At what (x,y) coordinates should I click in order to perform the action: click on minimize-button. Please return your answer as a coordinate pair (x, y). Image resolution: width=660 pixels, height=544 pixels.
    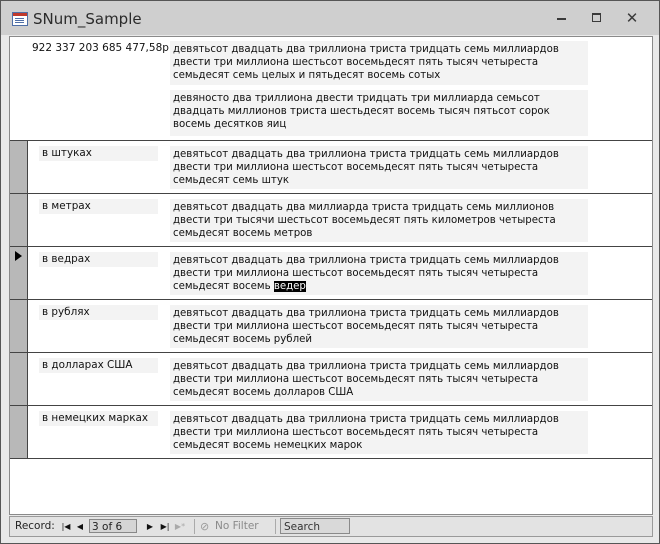
    Looking at the image, I should click on (561, 18).